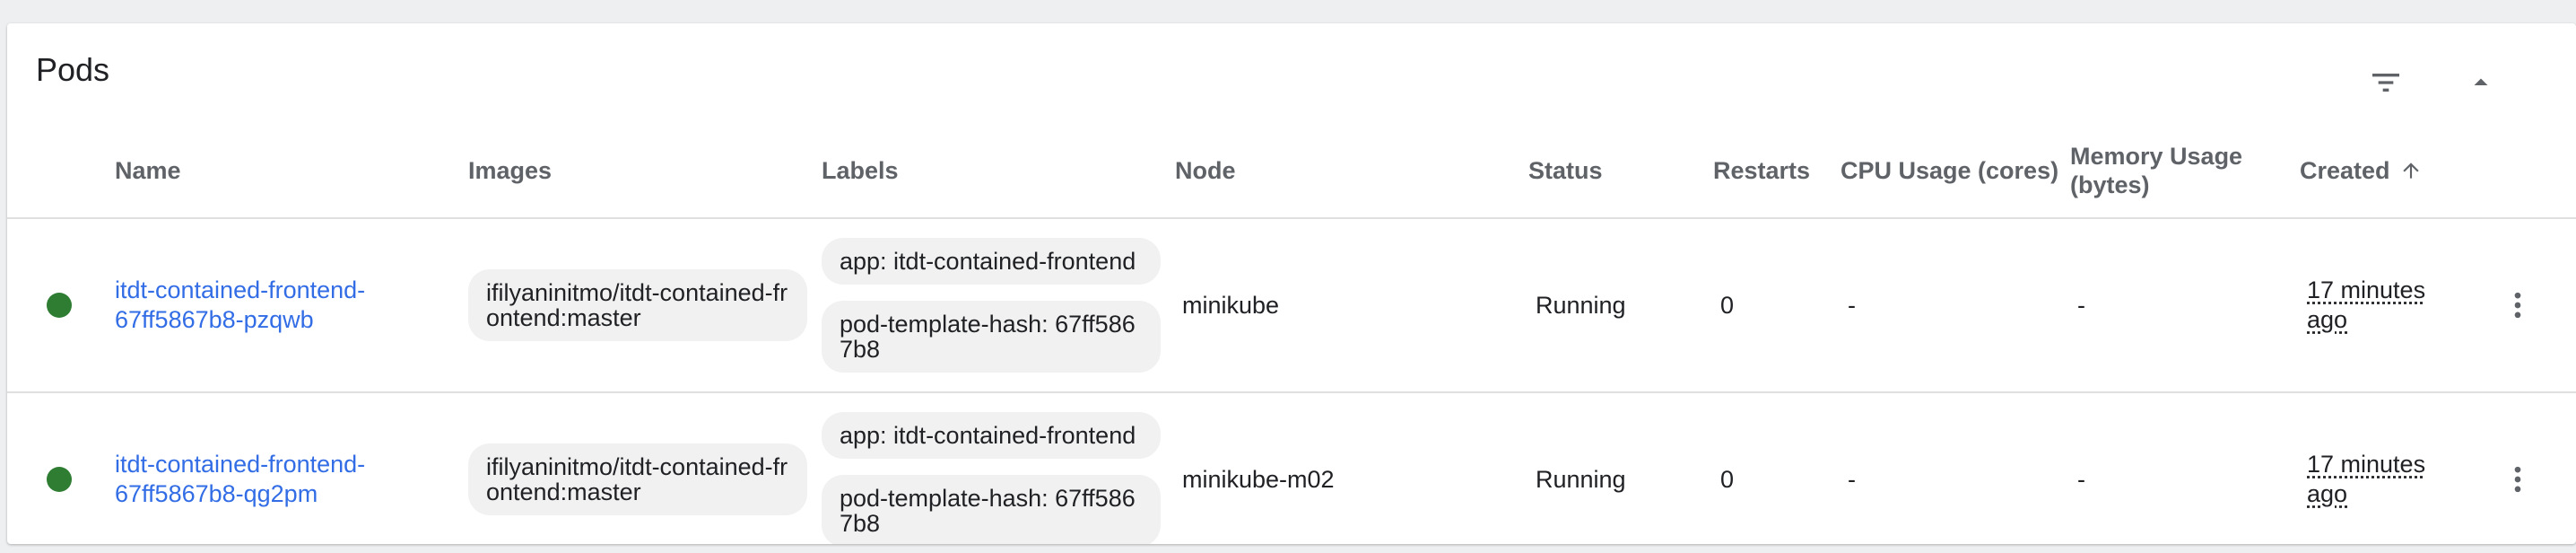 Image resolution: width=2576 pixels, height=553 pixels. I want to click on column-header-name: Name, so click(148, 170).